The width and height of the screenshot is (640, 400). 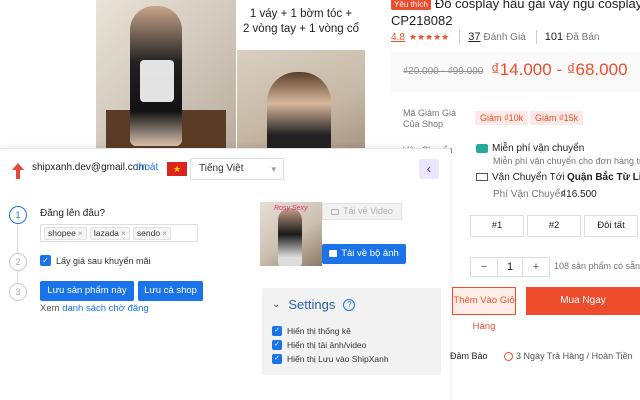 I want to click on ship-to-row: Vận Chuyển Tới Quận Bắc Từ Liêm, so click(x=558, y=177).